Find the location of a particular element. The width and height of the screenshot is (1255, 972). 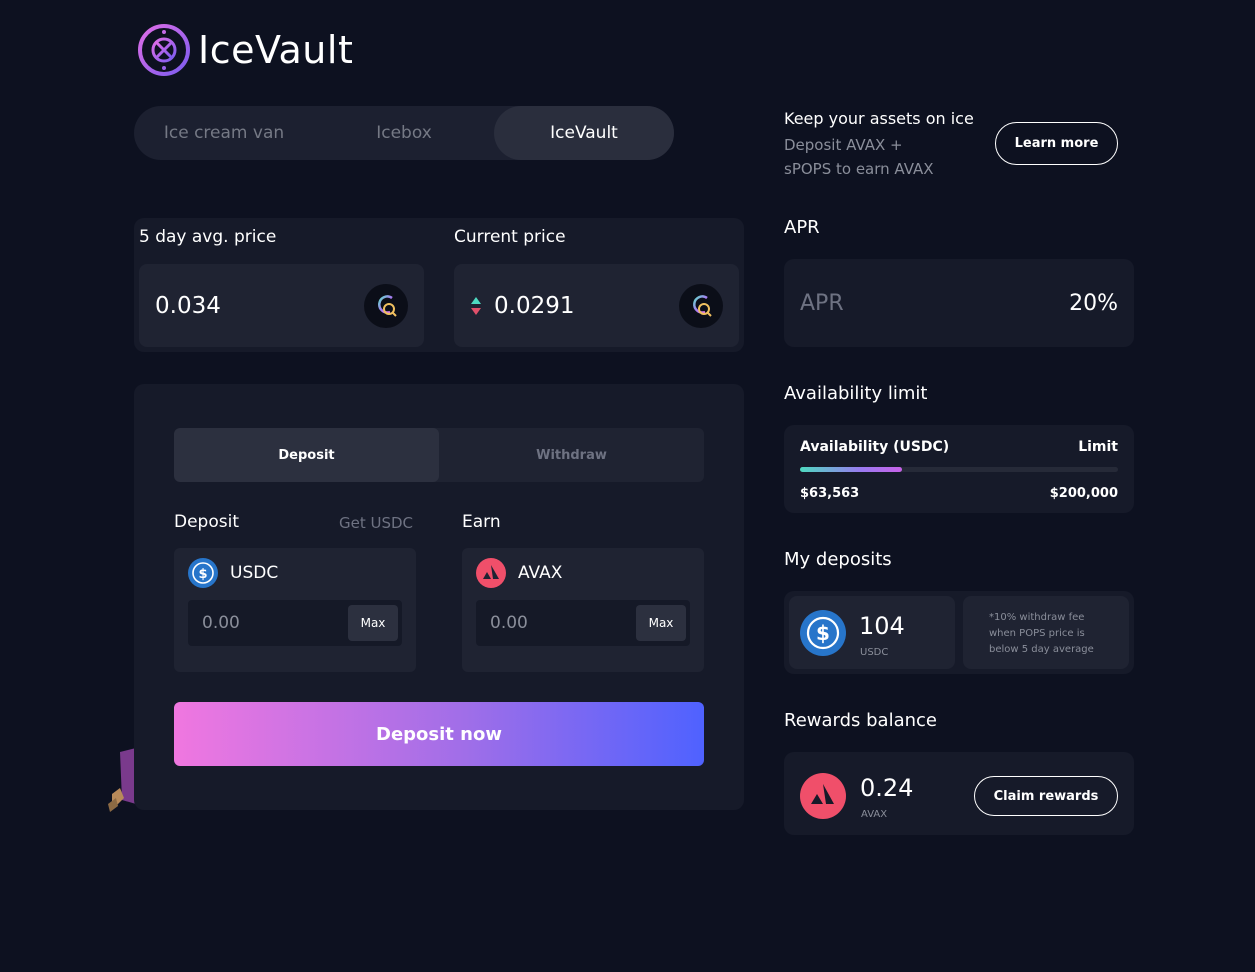

tab-icebox: Icebox is located at coordinates (404, 133).